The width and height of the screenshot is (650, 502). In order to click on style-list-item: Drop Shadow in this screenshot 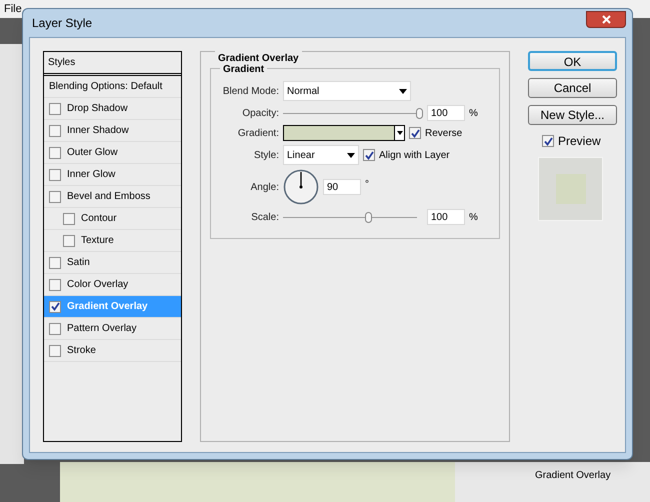, I will do `click(112, 109)`.